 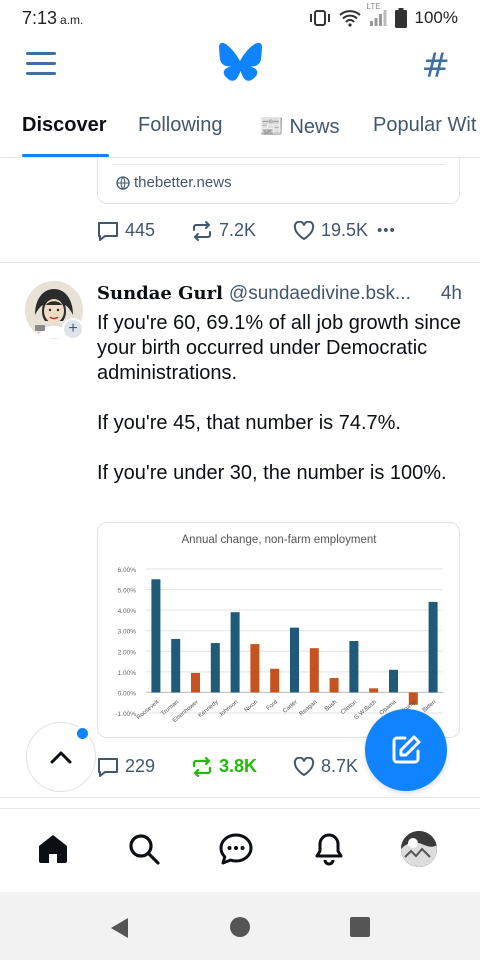 I want to click on system-nav-bar, so click(x=240, y=926).